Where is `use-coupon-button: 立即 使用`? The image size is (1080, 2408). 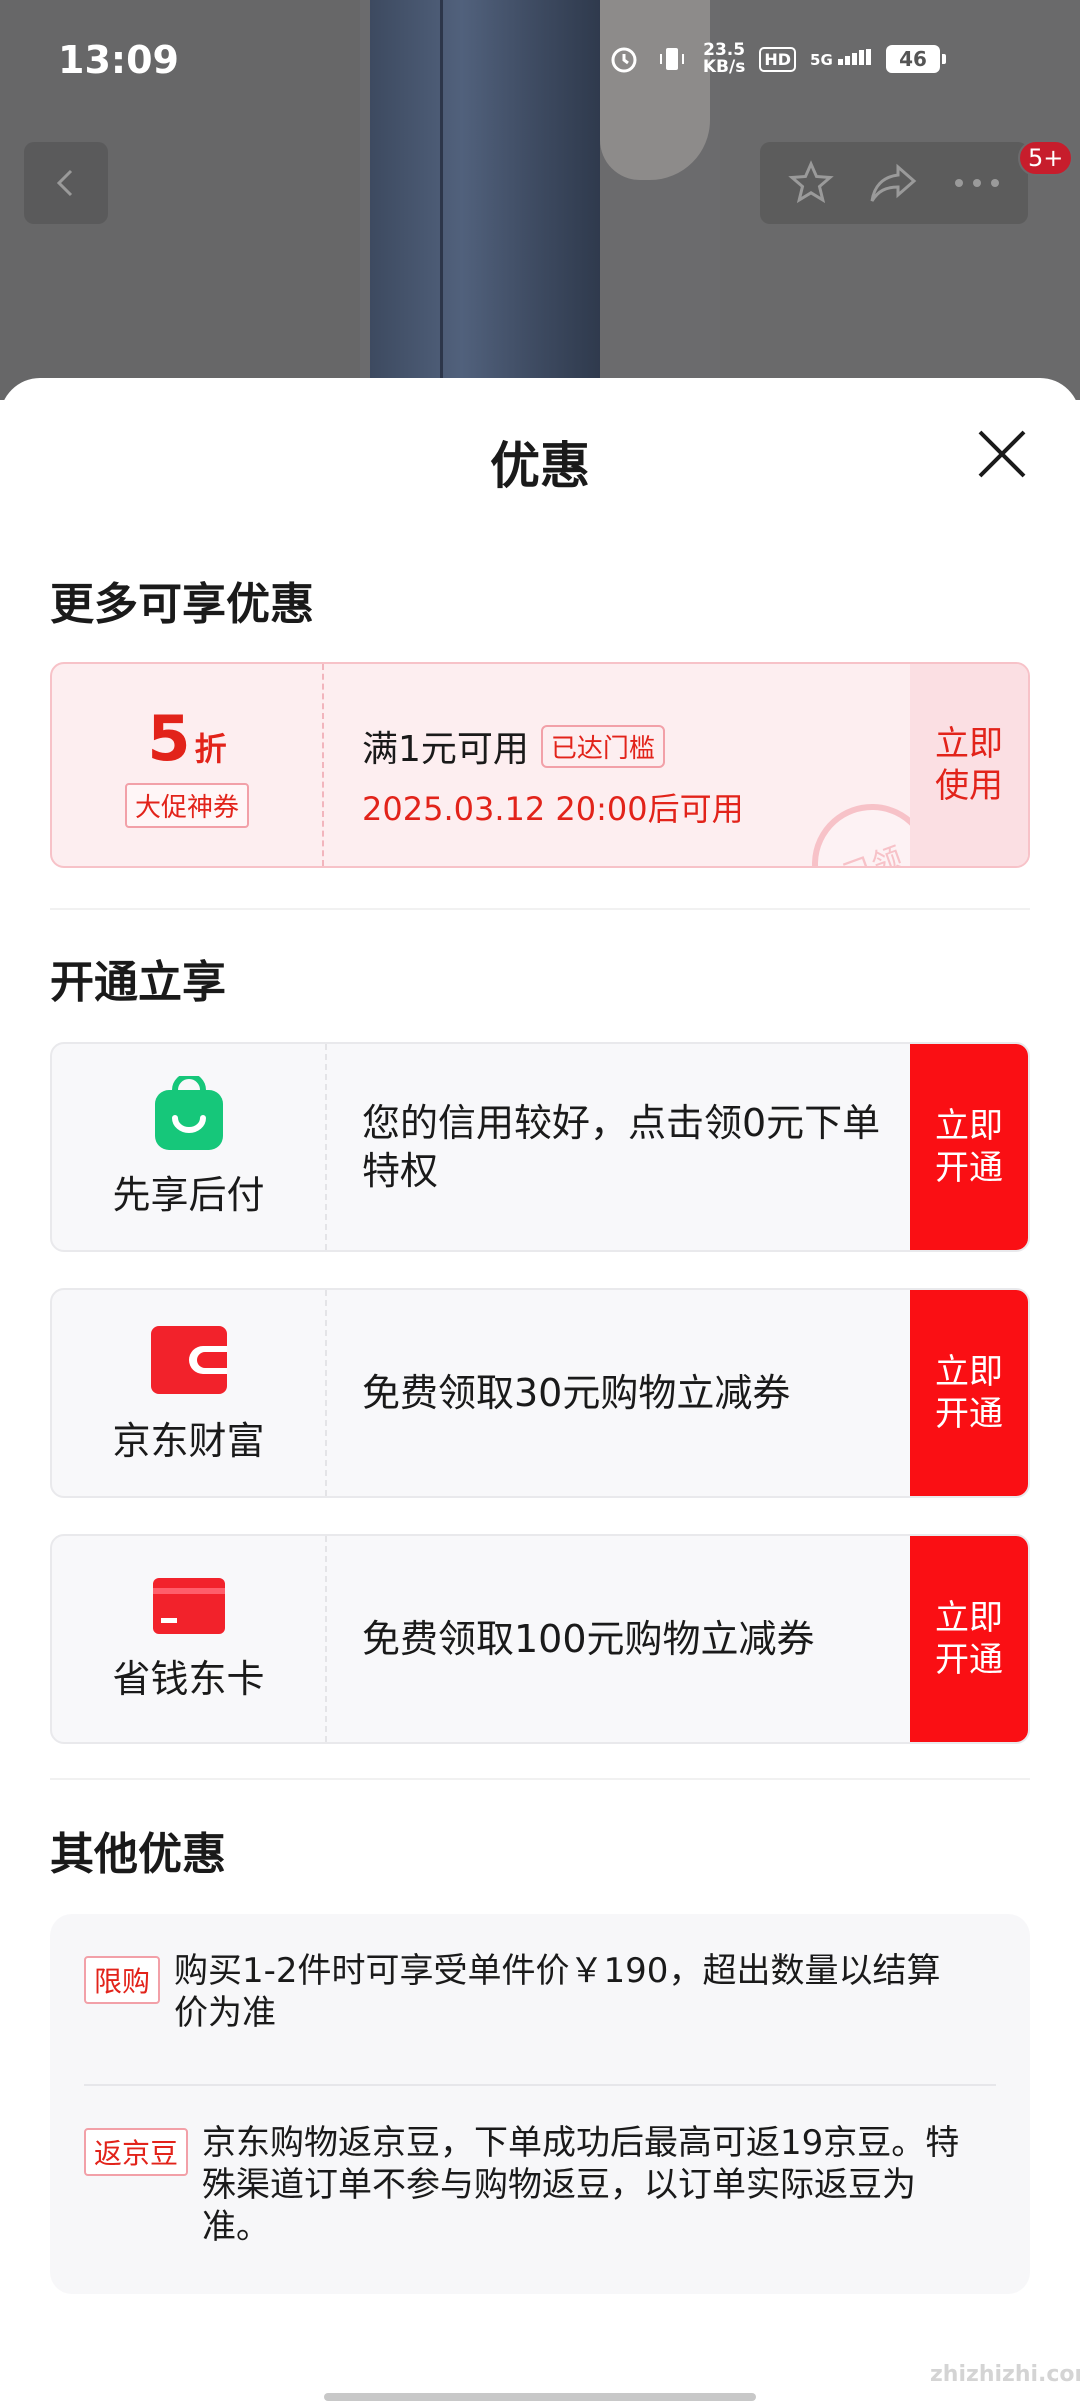
use-coupon-button: 立即 使用 is located at coordinates (969, 765).